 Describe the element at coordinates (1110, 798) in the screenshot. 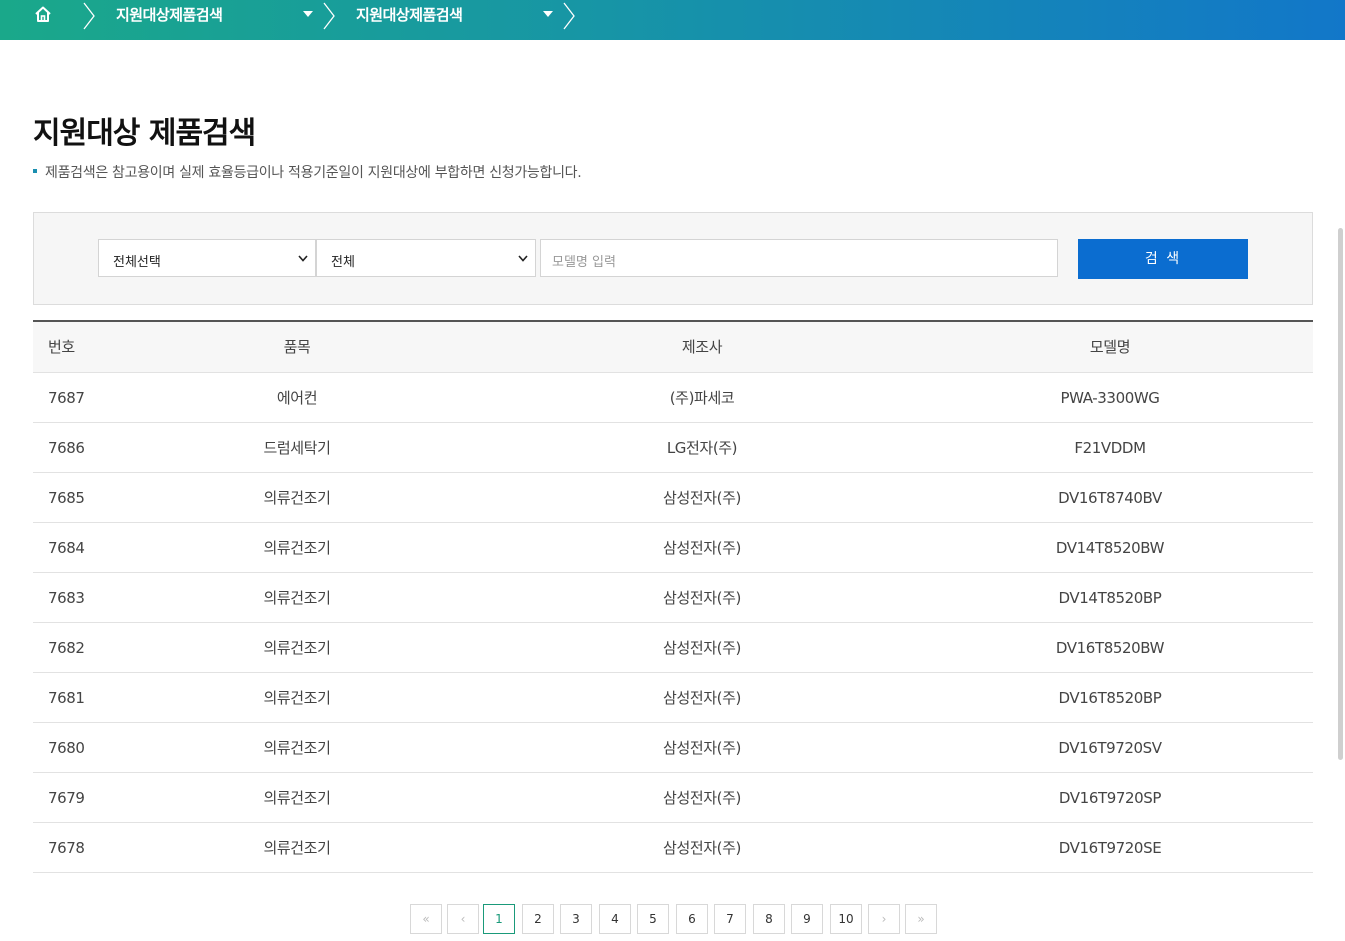

I see `cell-model: DV16T9720SP` at that location.